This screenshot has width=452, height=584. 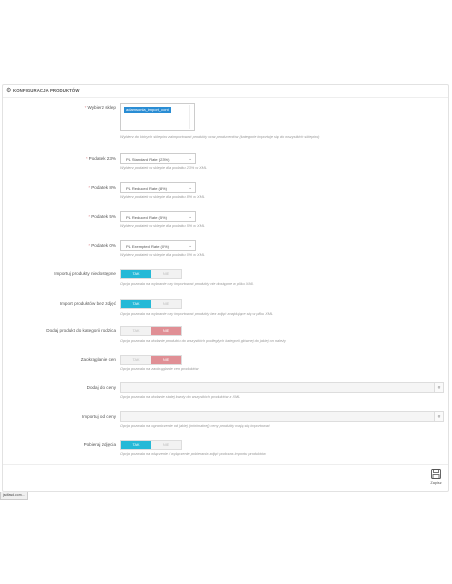 I want to click on vat23-value: PL Standard Rate (23%), so click(x=148, y=159).